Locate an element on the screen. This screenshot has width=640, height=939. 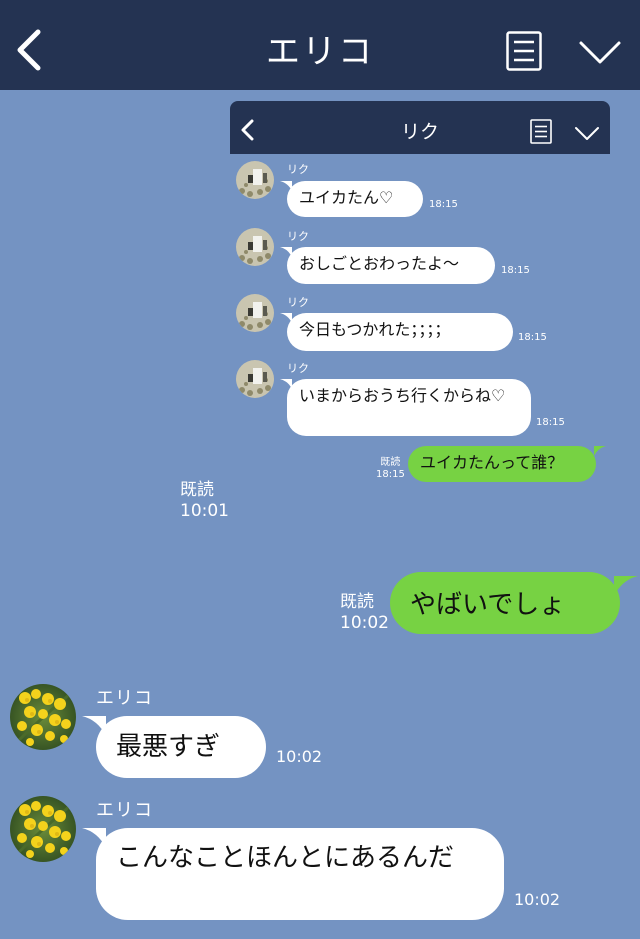
read-receipt: 既読 10:01 is located at coordinates (204, 501).